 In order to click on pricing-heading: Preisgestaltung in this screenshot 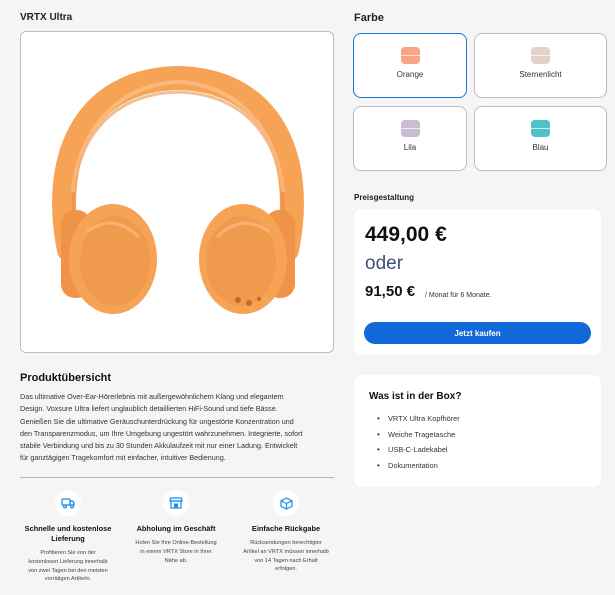, I will do `click(384, 197)`.